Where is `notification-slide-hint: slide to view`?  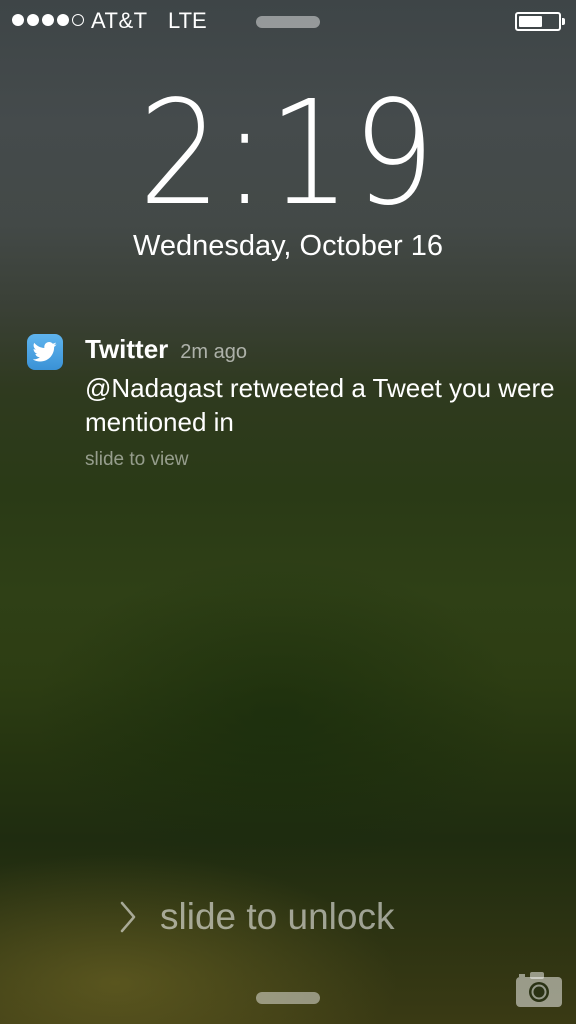
notification-slide-hint: slide to view is located at coordinates (137, 459).